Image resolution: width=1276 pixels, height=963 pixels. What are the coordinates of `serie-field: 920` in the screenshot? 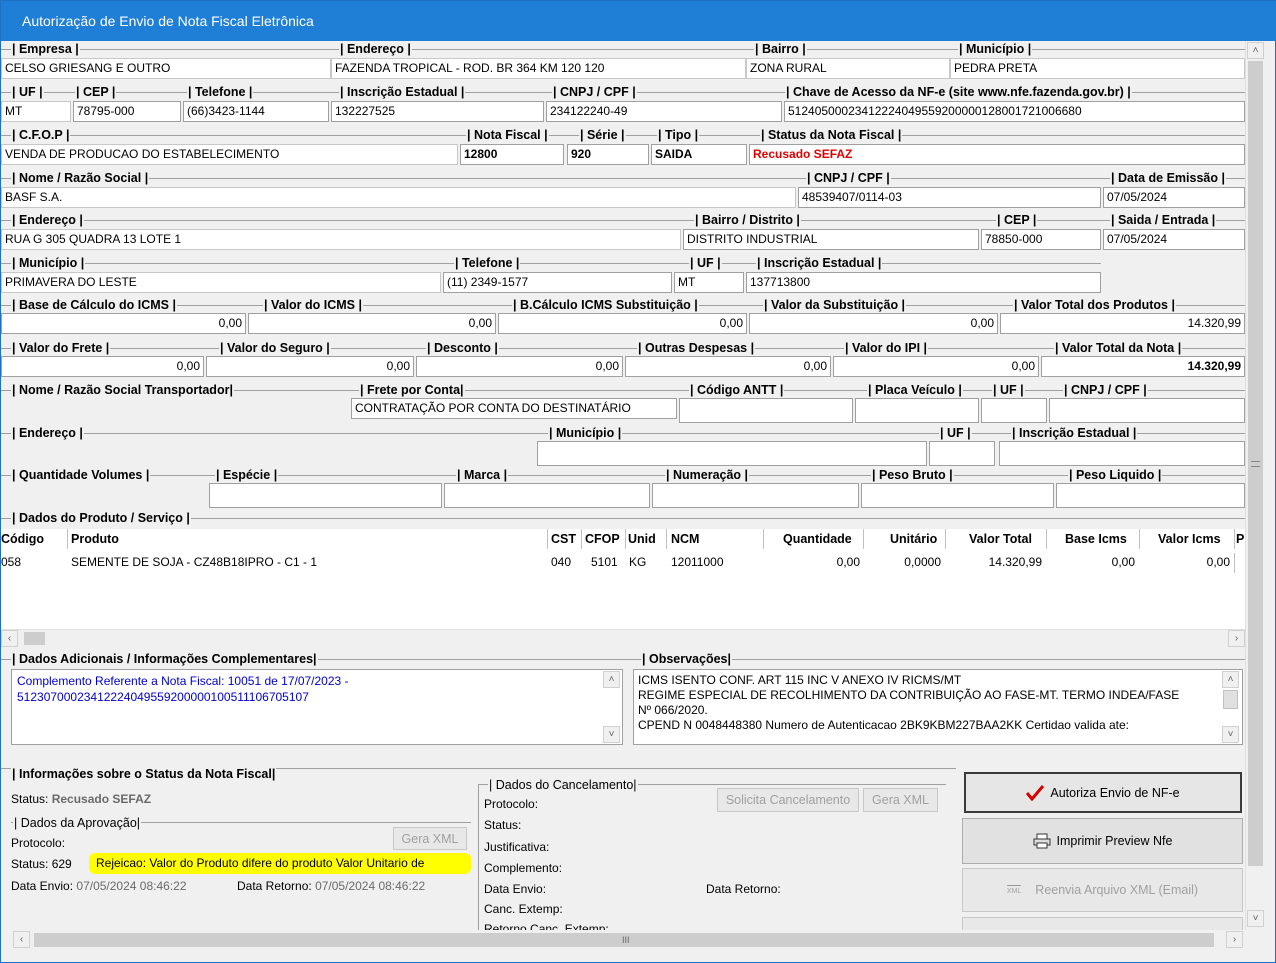 It's located at (608, 154).